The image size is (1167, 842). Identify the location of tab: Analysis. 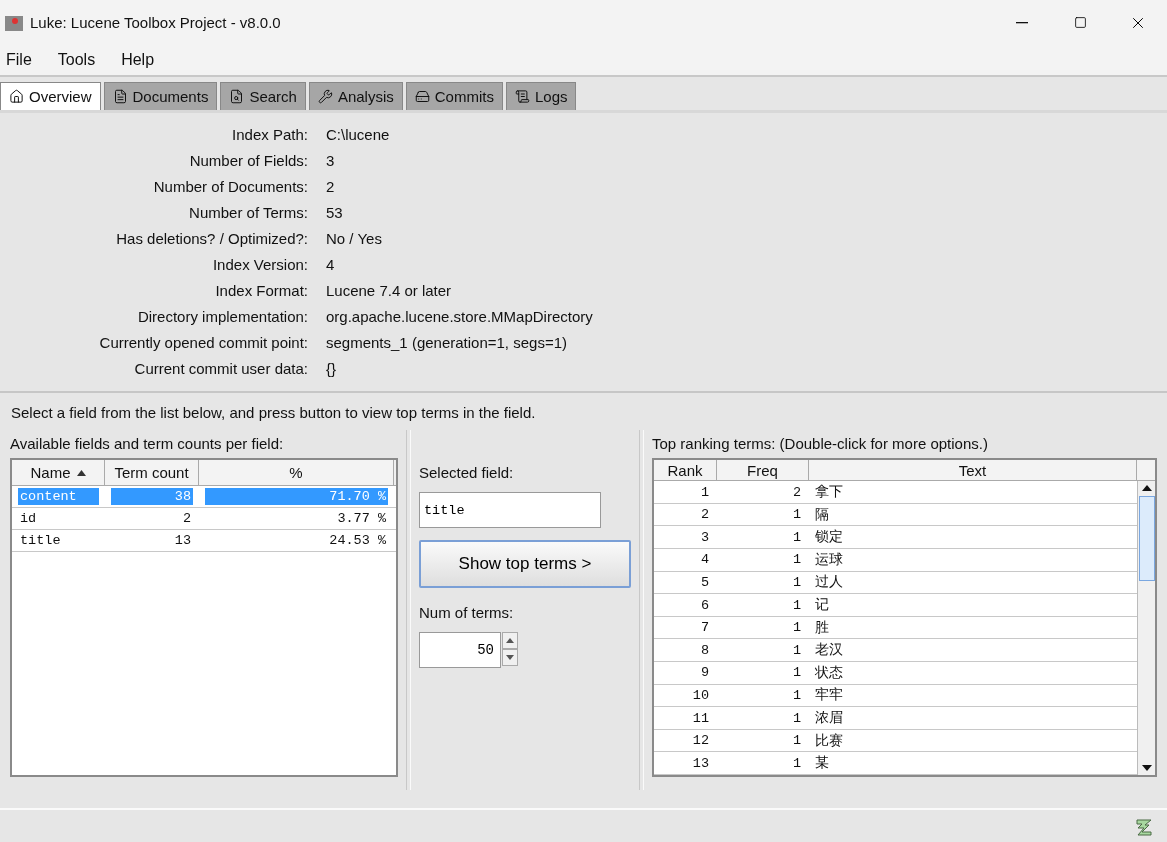
(355, 96).